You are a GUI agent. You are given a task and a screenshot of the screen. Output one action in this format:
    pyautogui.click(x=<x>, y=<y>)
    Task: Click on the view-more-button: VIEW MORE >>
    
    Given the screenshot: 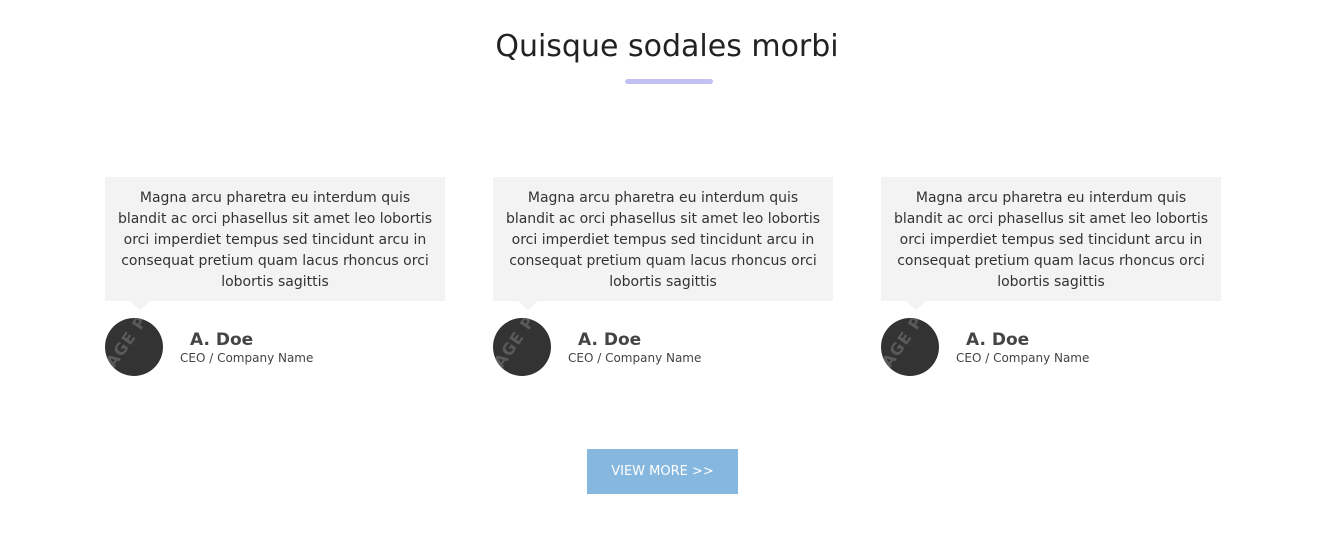 What is the action you would take?
    pyautogui.click(x=662, y=471)
    